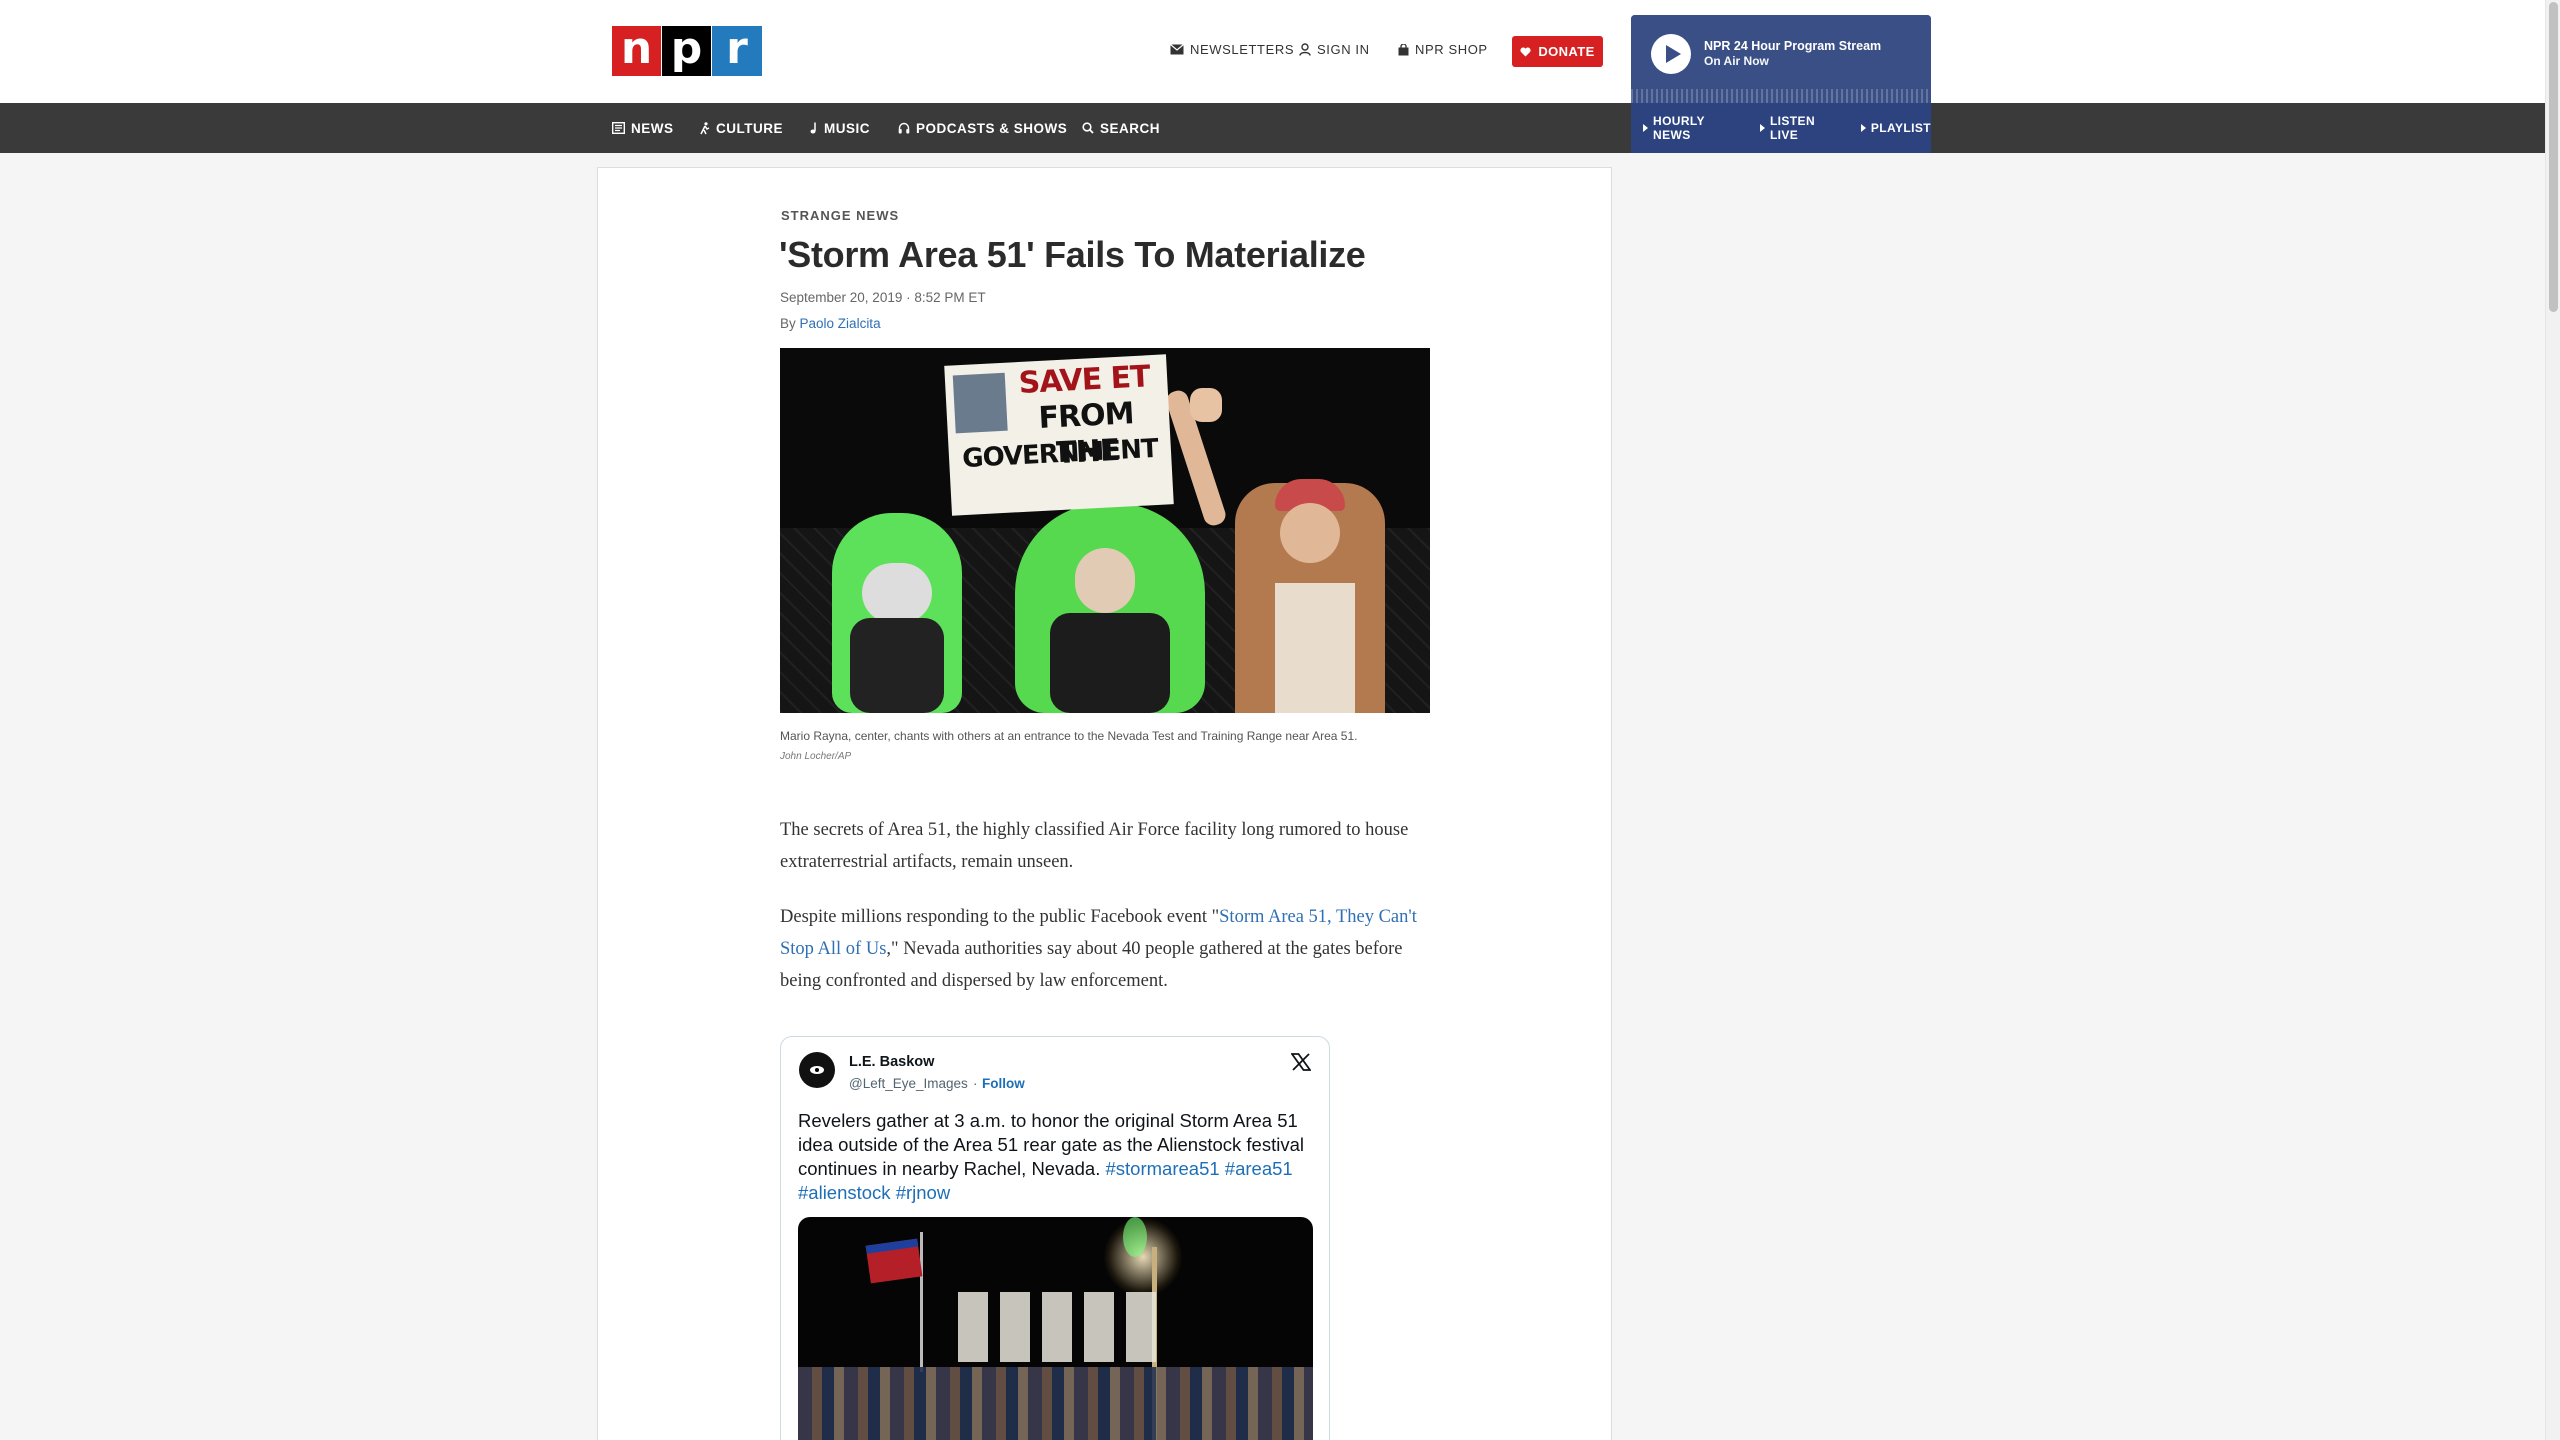  Describe the element at coordinates (813, 128) in the screenshot. I see `music-note-icon` at that location.